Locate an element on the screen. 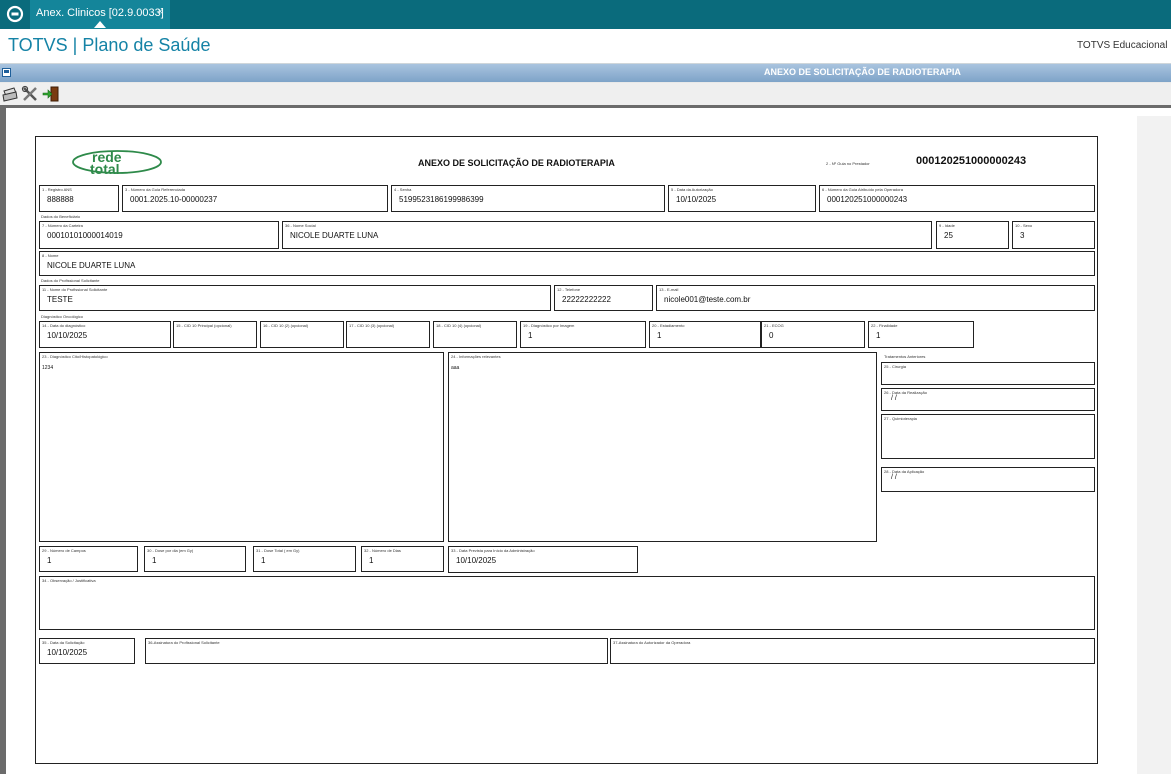  data-aplicacao-field: 28 - Data da Aplicação / / is located at coordinates (988, 479).